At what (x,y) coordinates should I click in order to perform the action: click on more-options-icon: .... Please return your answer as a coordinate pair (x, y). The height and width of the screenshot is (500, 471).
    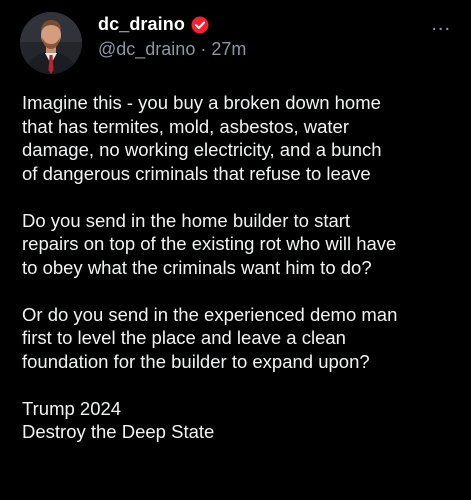
    Looking at the image, I should click on (441, 24).